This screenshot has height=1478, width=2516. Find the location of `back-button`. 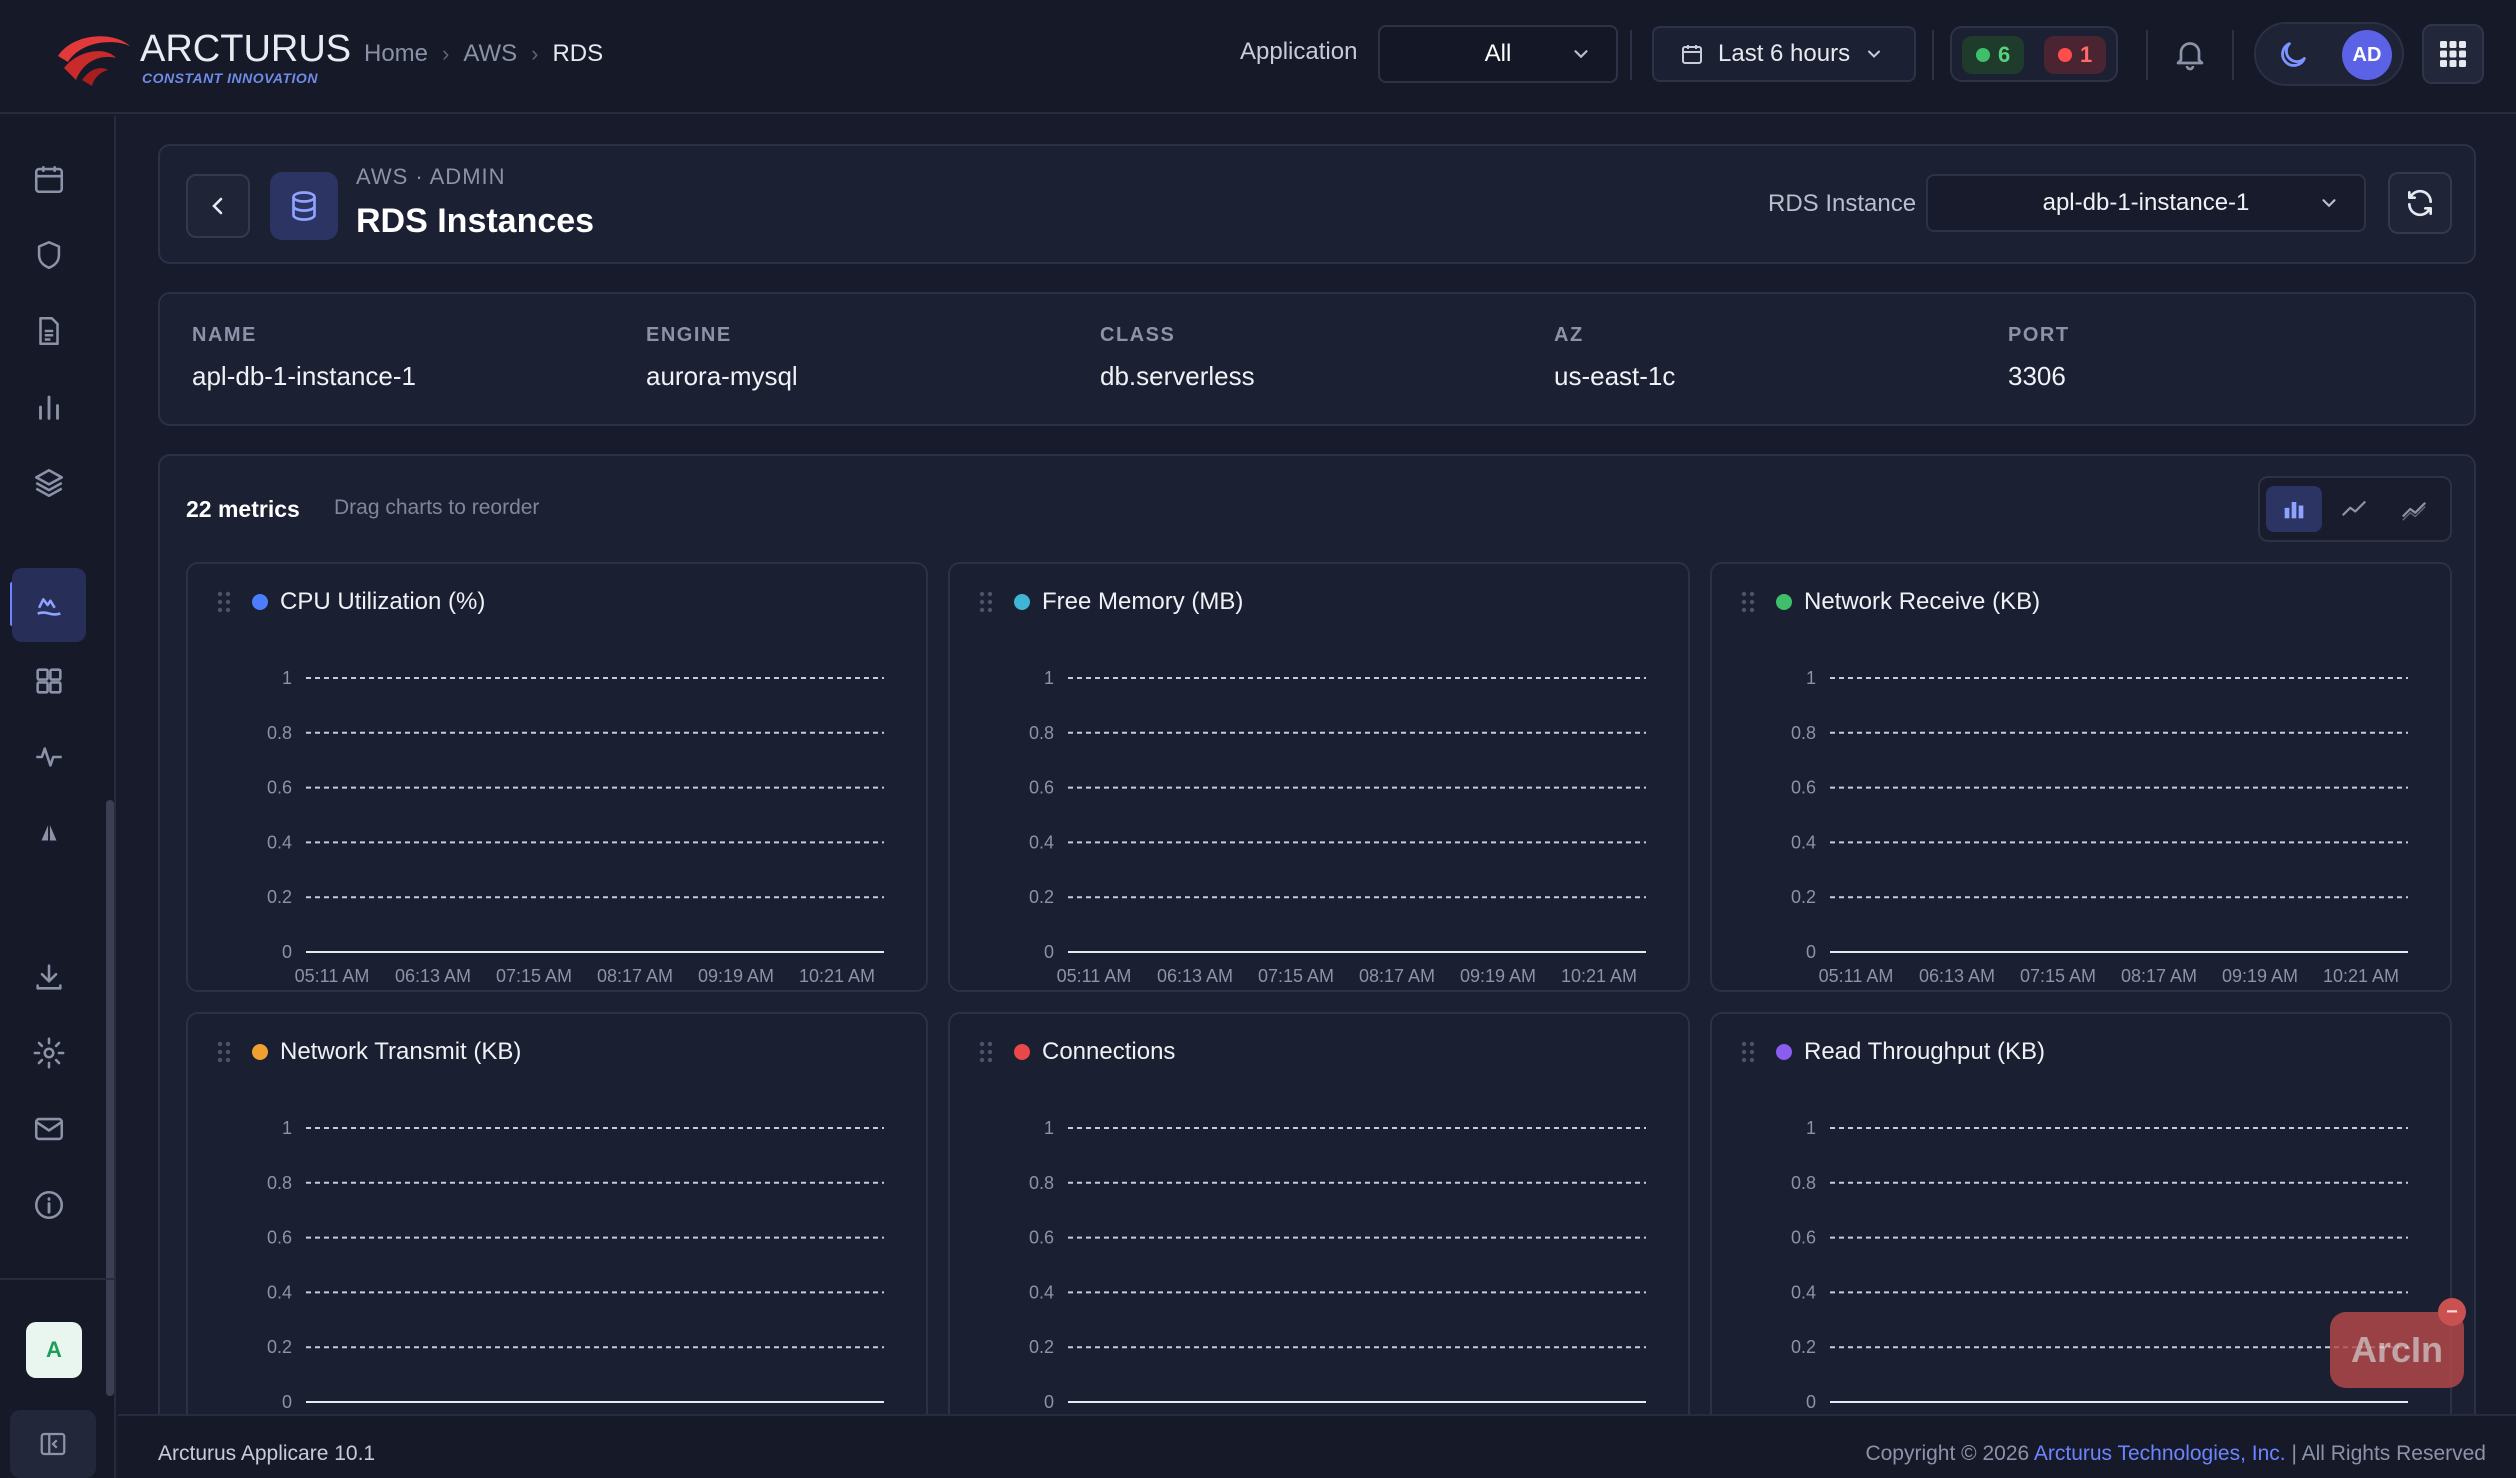

back-button is located at coordinates (218, 206).